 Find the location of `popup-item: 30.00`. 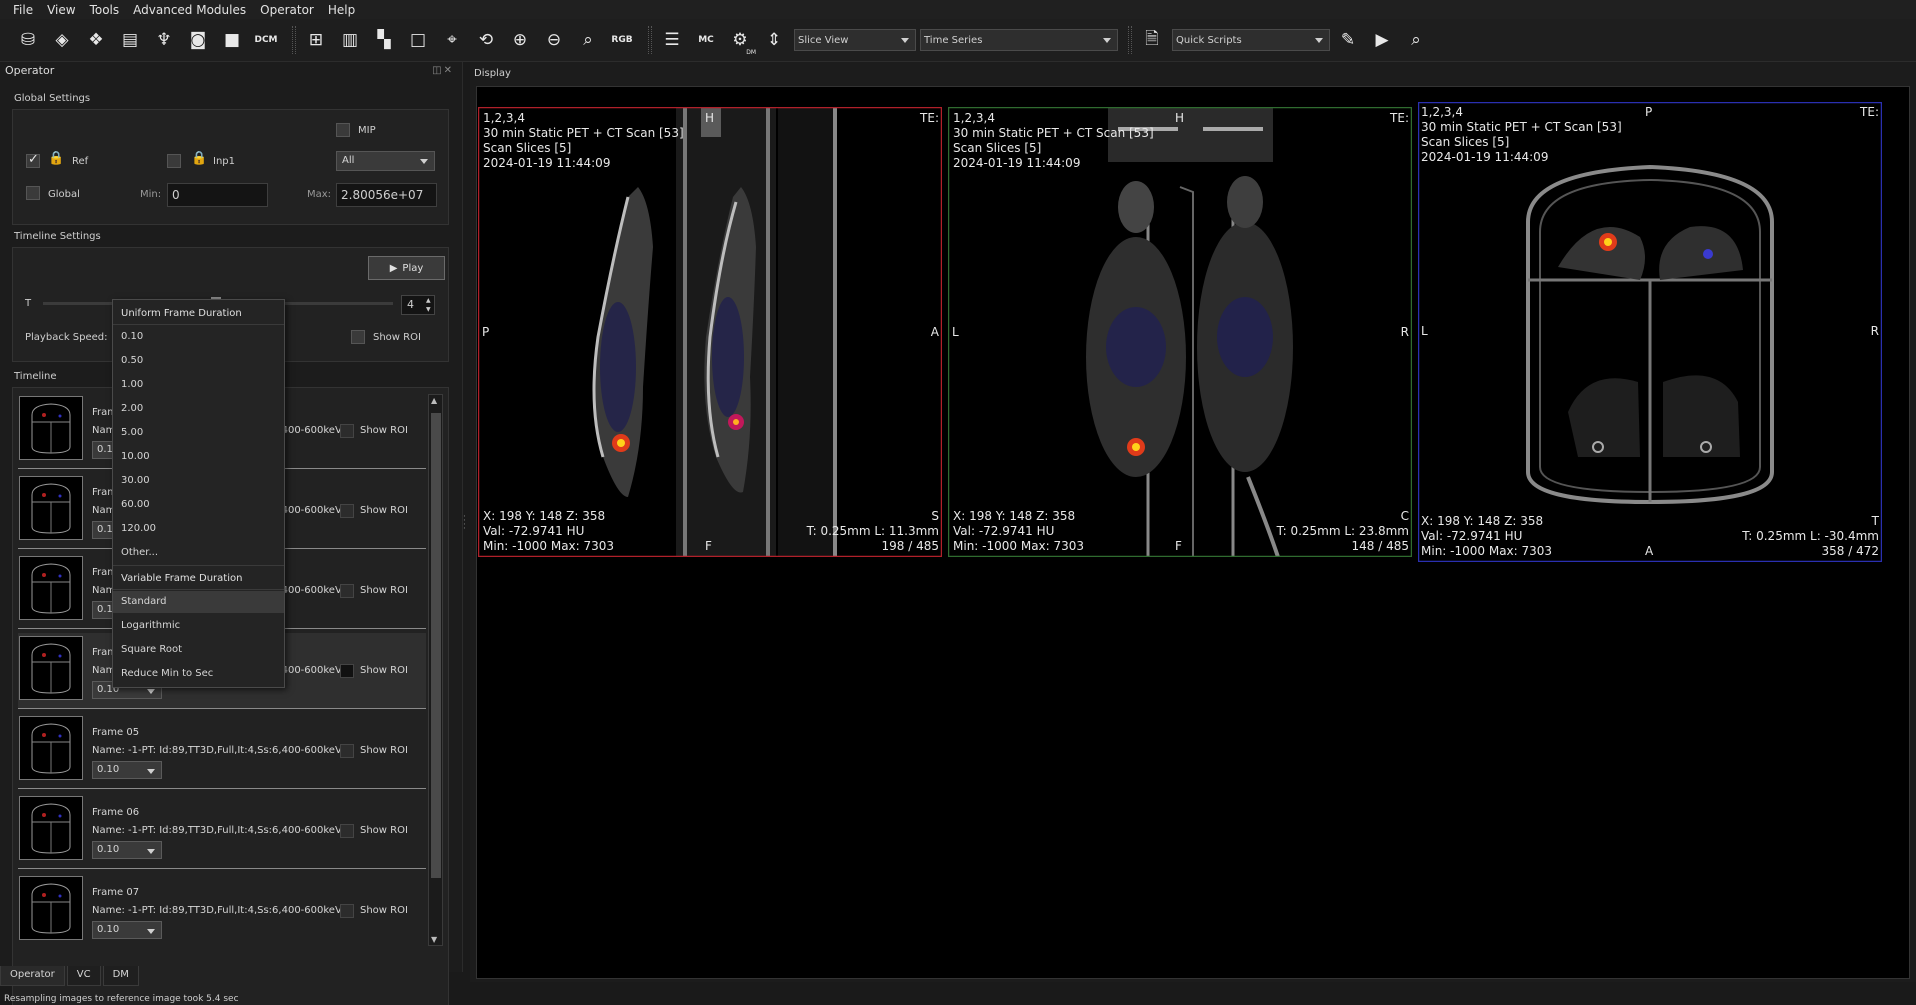

popup-item: 30.00 is located at coordinates (198, 481).